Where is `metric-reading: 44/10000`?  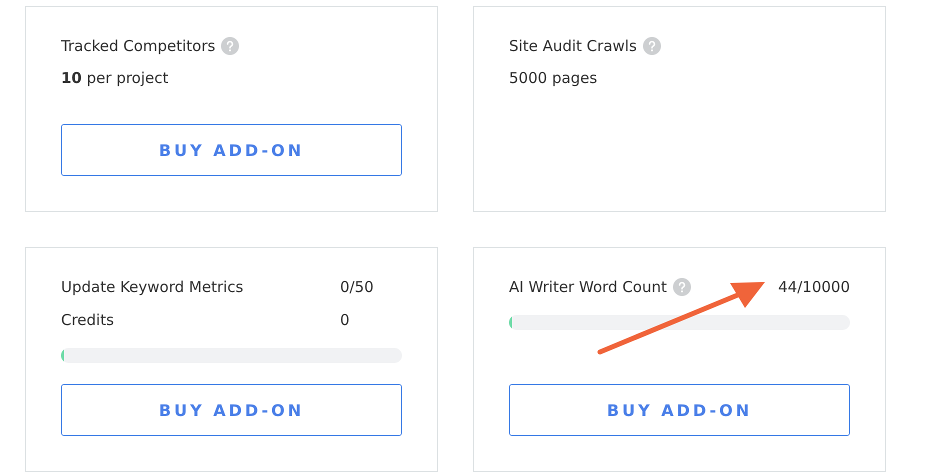 metric-reading: 44/10000 is located at coordinates (814, 287).